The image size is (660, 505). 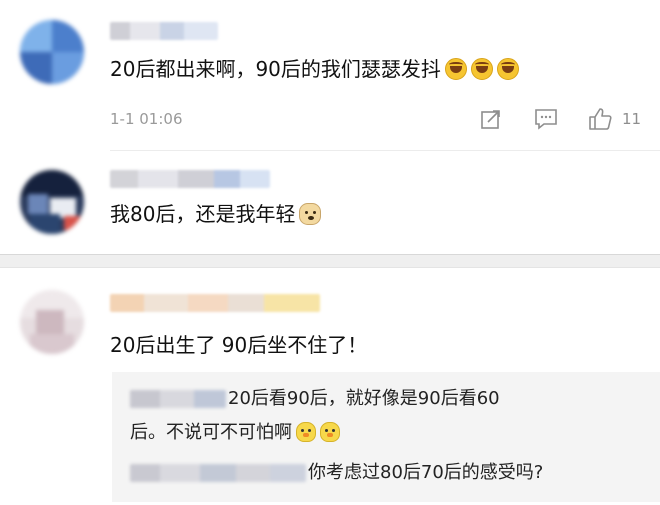 What do you see at coordinates (491, 121) in the screenshot?
I see `share-icon` at bounding box center [491, 121].